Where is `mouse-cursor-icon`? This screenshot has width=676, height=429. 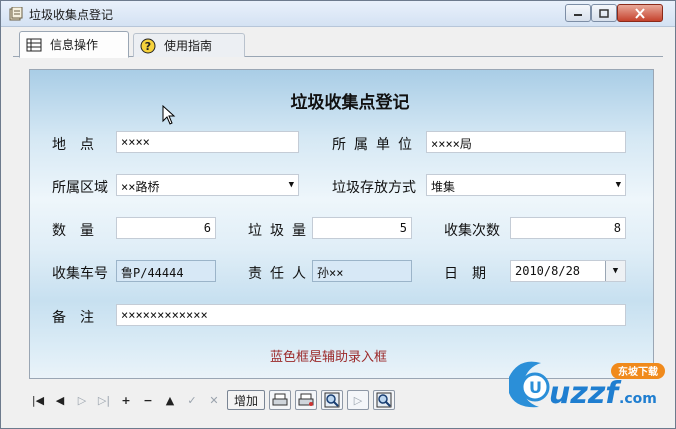 mouse-cursor-icon is located at coordinates (169, 115).